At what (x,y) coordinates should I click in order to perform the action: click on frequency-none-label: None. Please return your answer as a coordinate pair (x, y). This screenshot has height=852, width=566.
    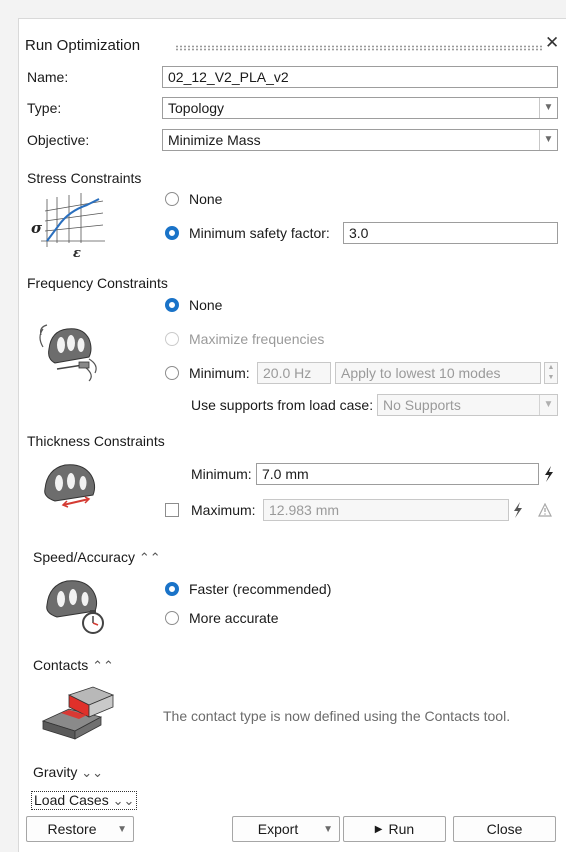
    Looking at the image, I should click on (206, 305).